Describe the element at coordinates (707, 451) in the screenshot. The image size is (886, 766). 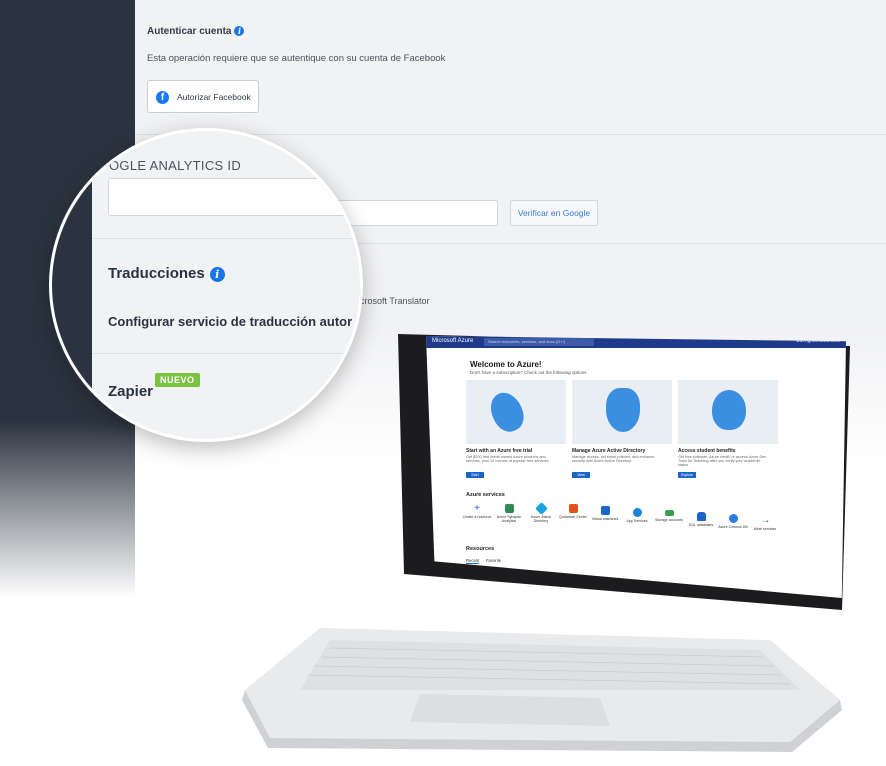
I see `card-title: Access student benefits` at that location.